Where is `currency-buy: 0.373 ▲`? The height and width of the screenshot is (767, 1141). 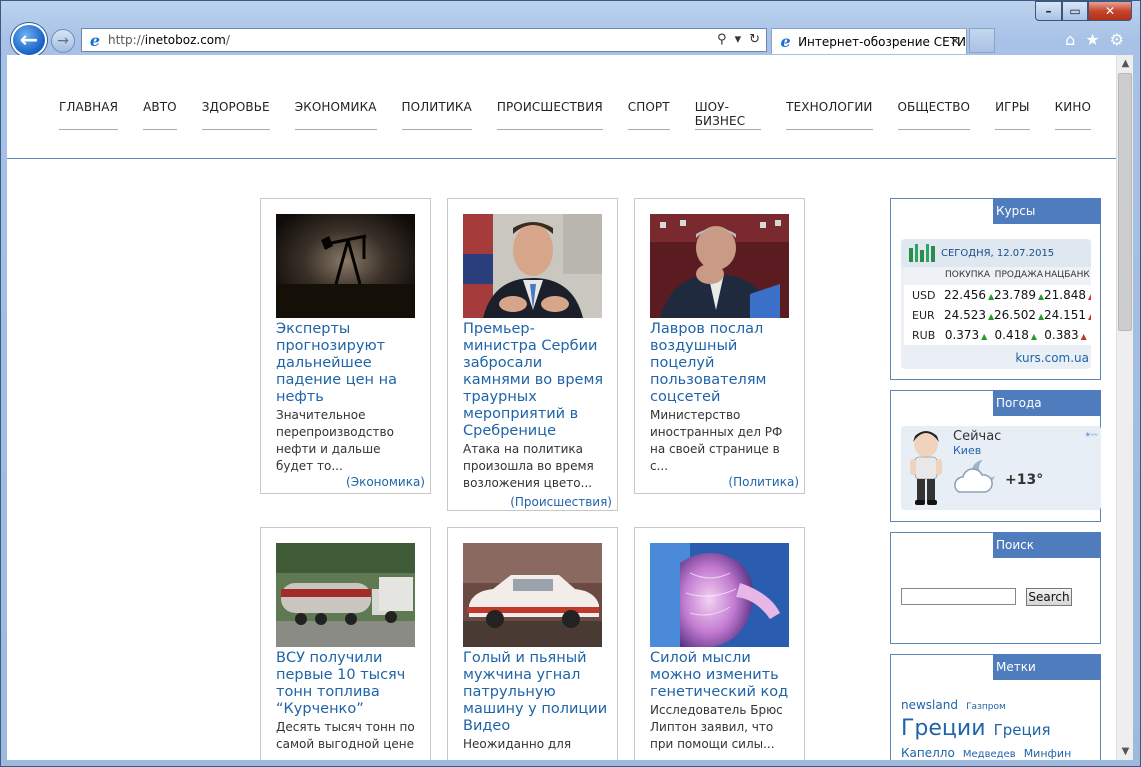
currency-buy: 0.373 ▲ is located at coordinates (966, 335).